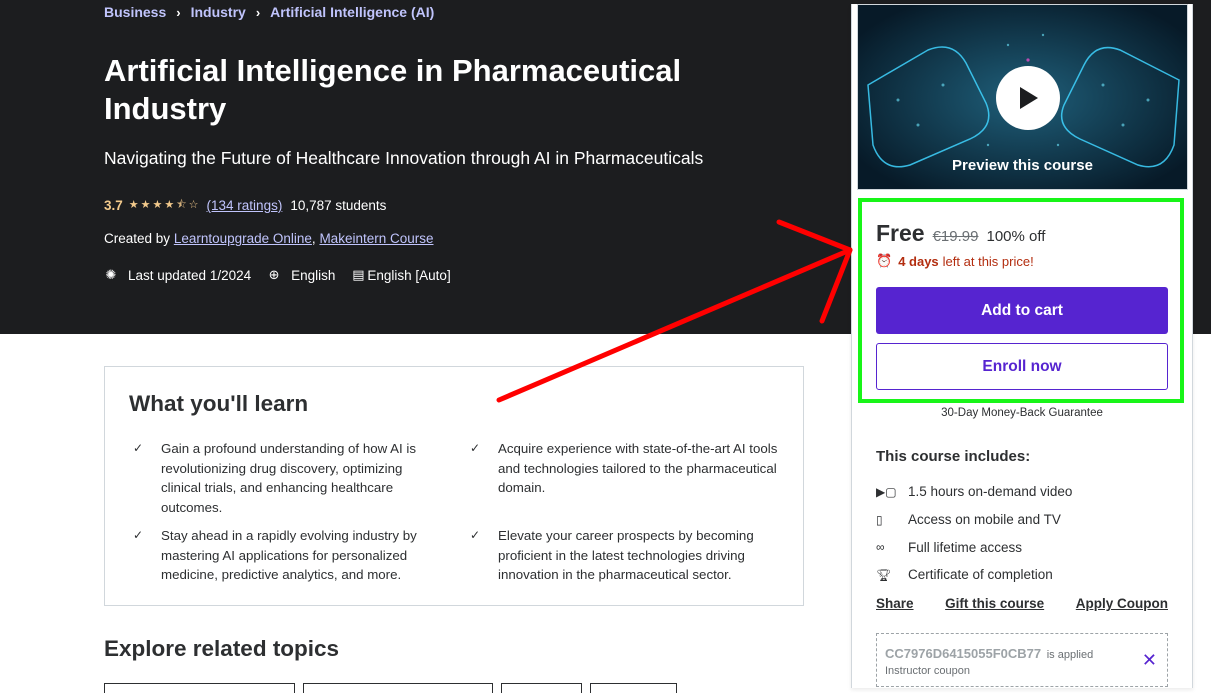 The image size is (1211, 693). I want to click on learn-title: What you'll learn, so click(219, 403).